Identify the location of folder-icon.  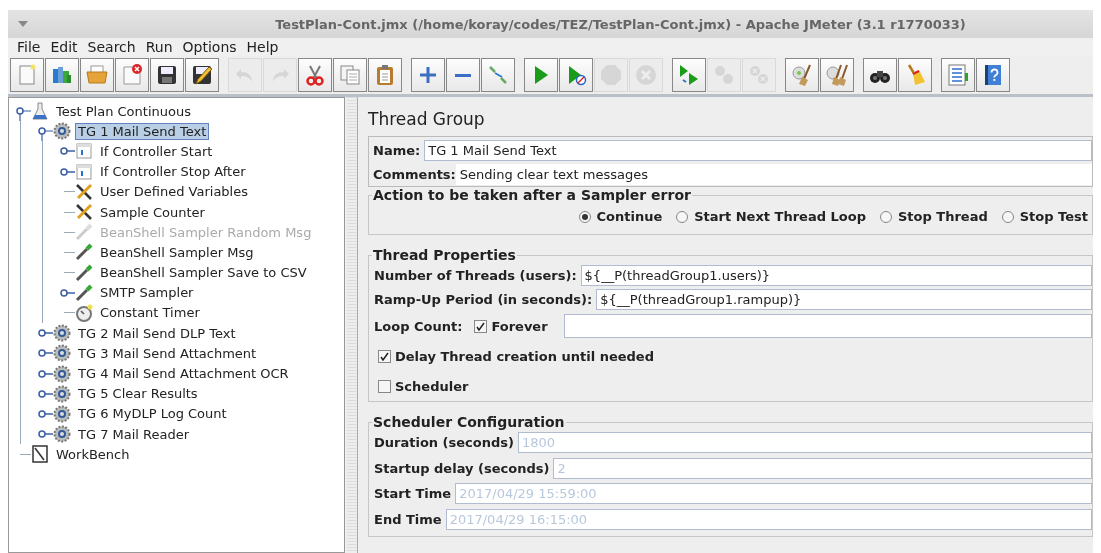
(97, 75).